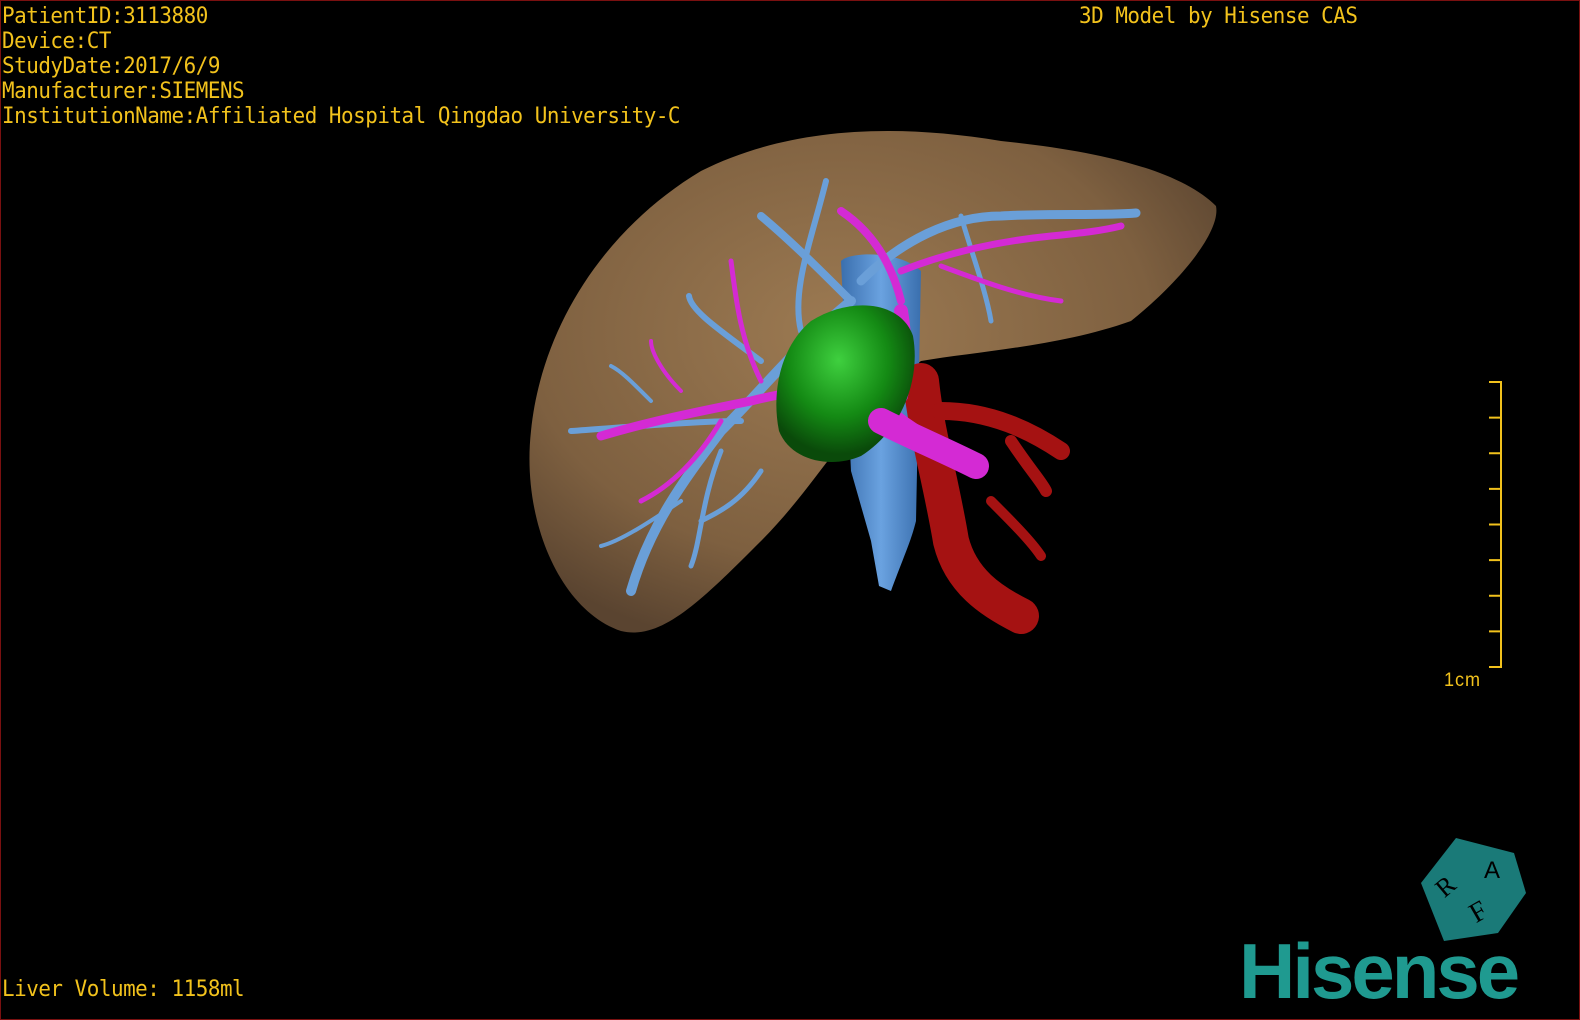 The width and height of the screenshot is (1580, 1020). Describe the element at coordinates (1495, 524) in the screenshot. I see `scale-bar` at that location.